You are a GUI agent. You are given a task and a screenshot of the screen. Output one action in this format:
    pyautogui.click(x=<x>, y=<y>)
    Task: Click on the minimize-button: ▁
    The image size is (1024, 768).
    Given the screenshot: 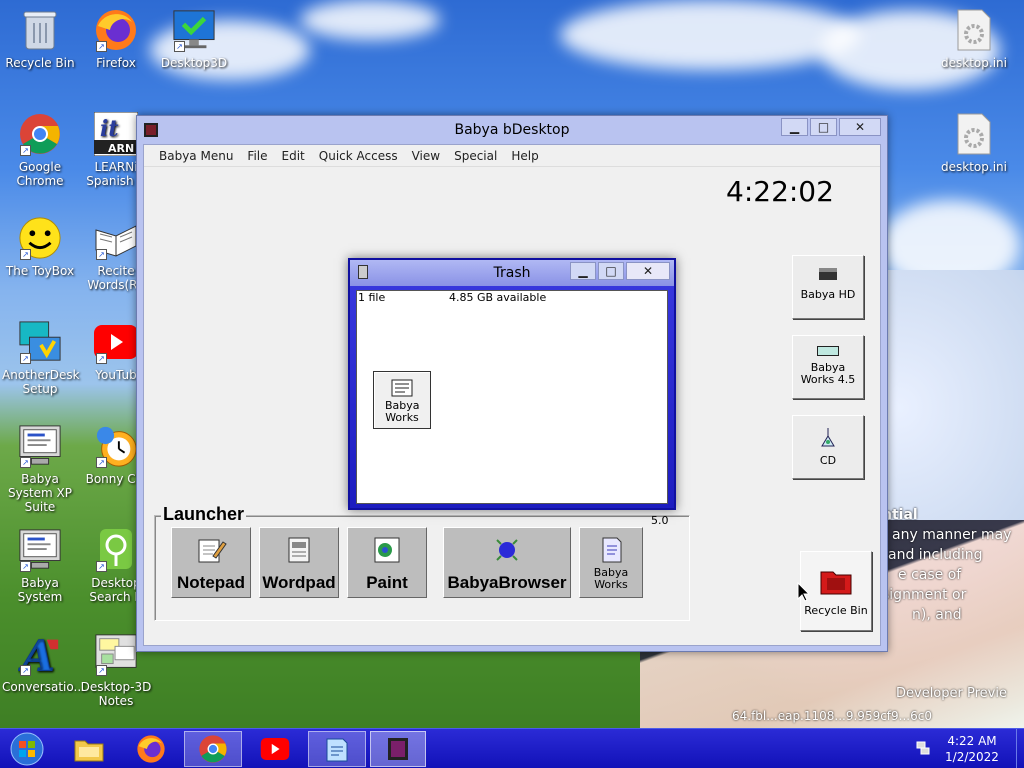 What is the action you would take?
    pyautogui.click(x=794, y=127)
    